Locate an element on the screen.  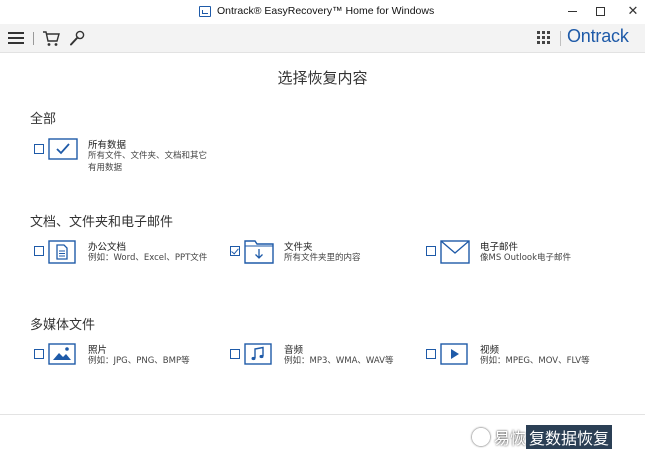
brand-logo: Ontrack is located at coordinates (598, 36).